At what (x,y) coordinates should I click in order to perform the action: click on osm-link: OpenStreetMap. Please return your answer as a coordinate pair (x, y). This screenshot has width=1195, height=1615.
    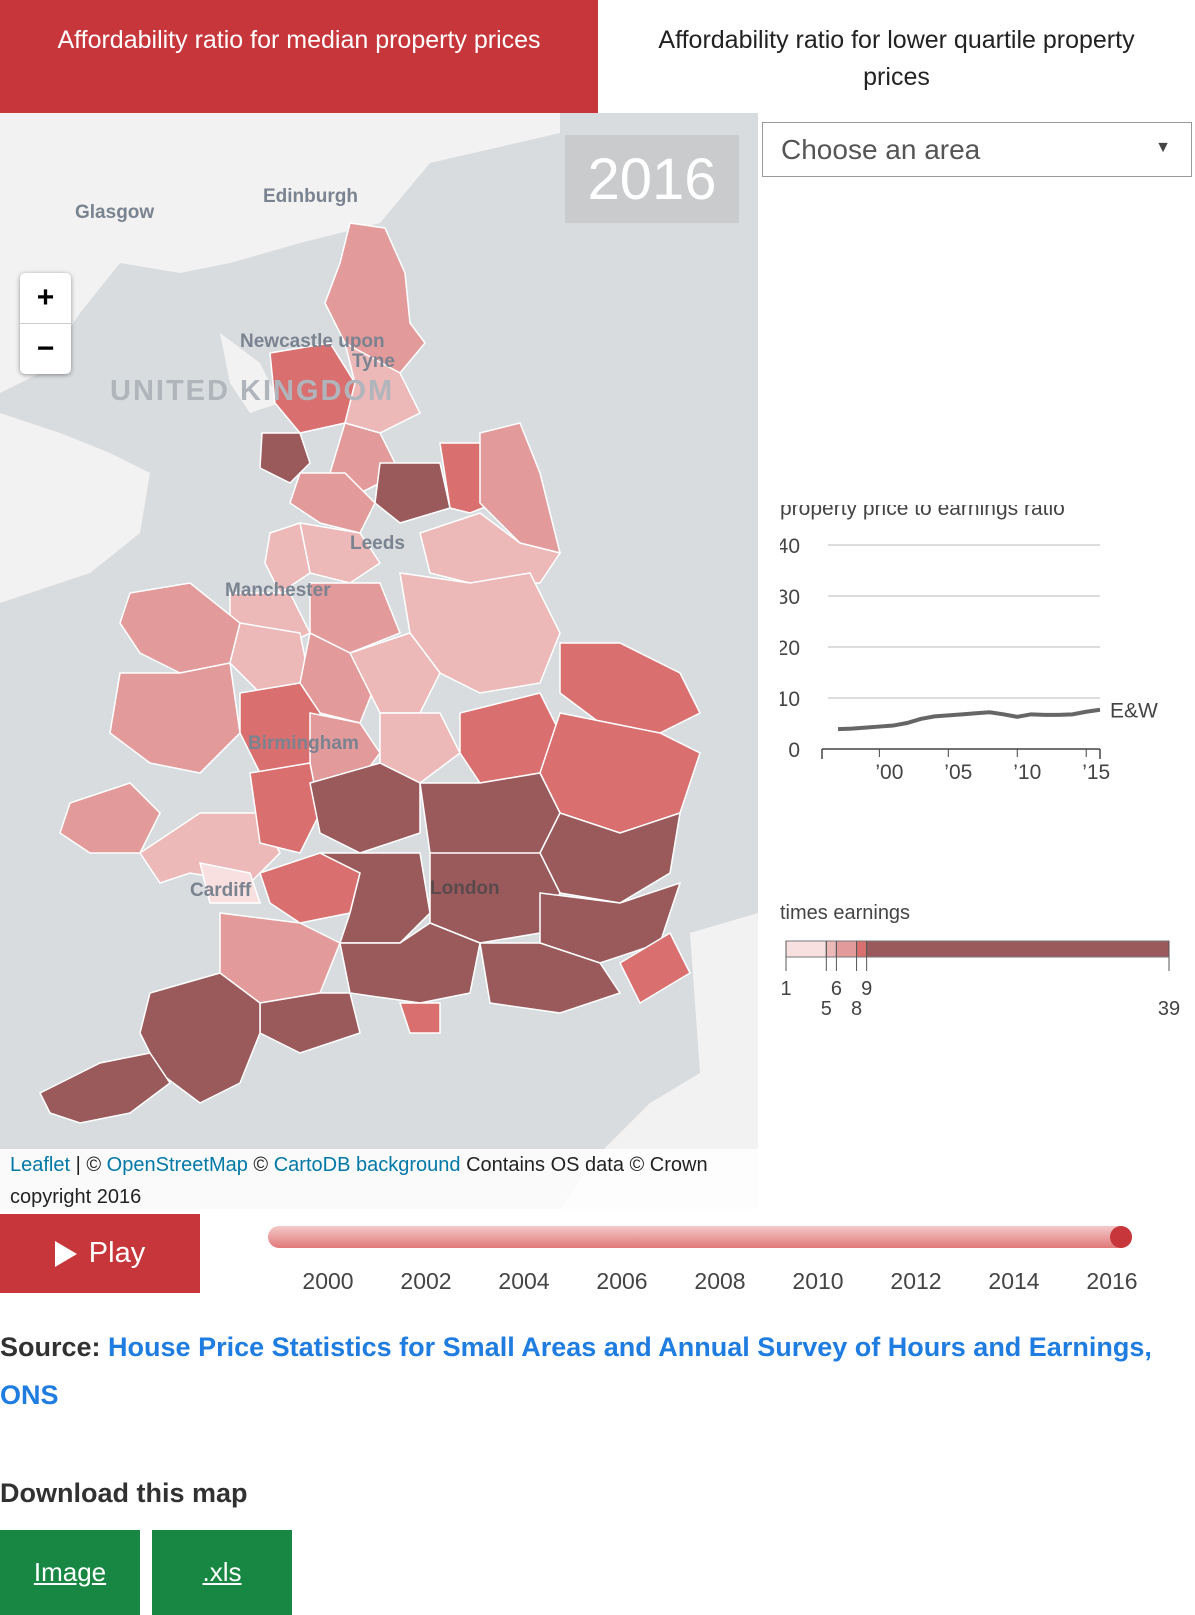
    Looking at the image, I should click on (177, 1165).